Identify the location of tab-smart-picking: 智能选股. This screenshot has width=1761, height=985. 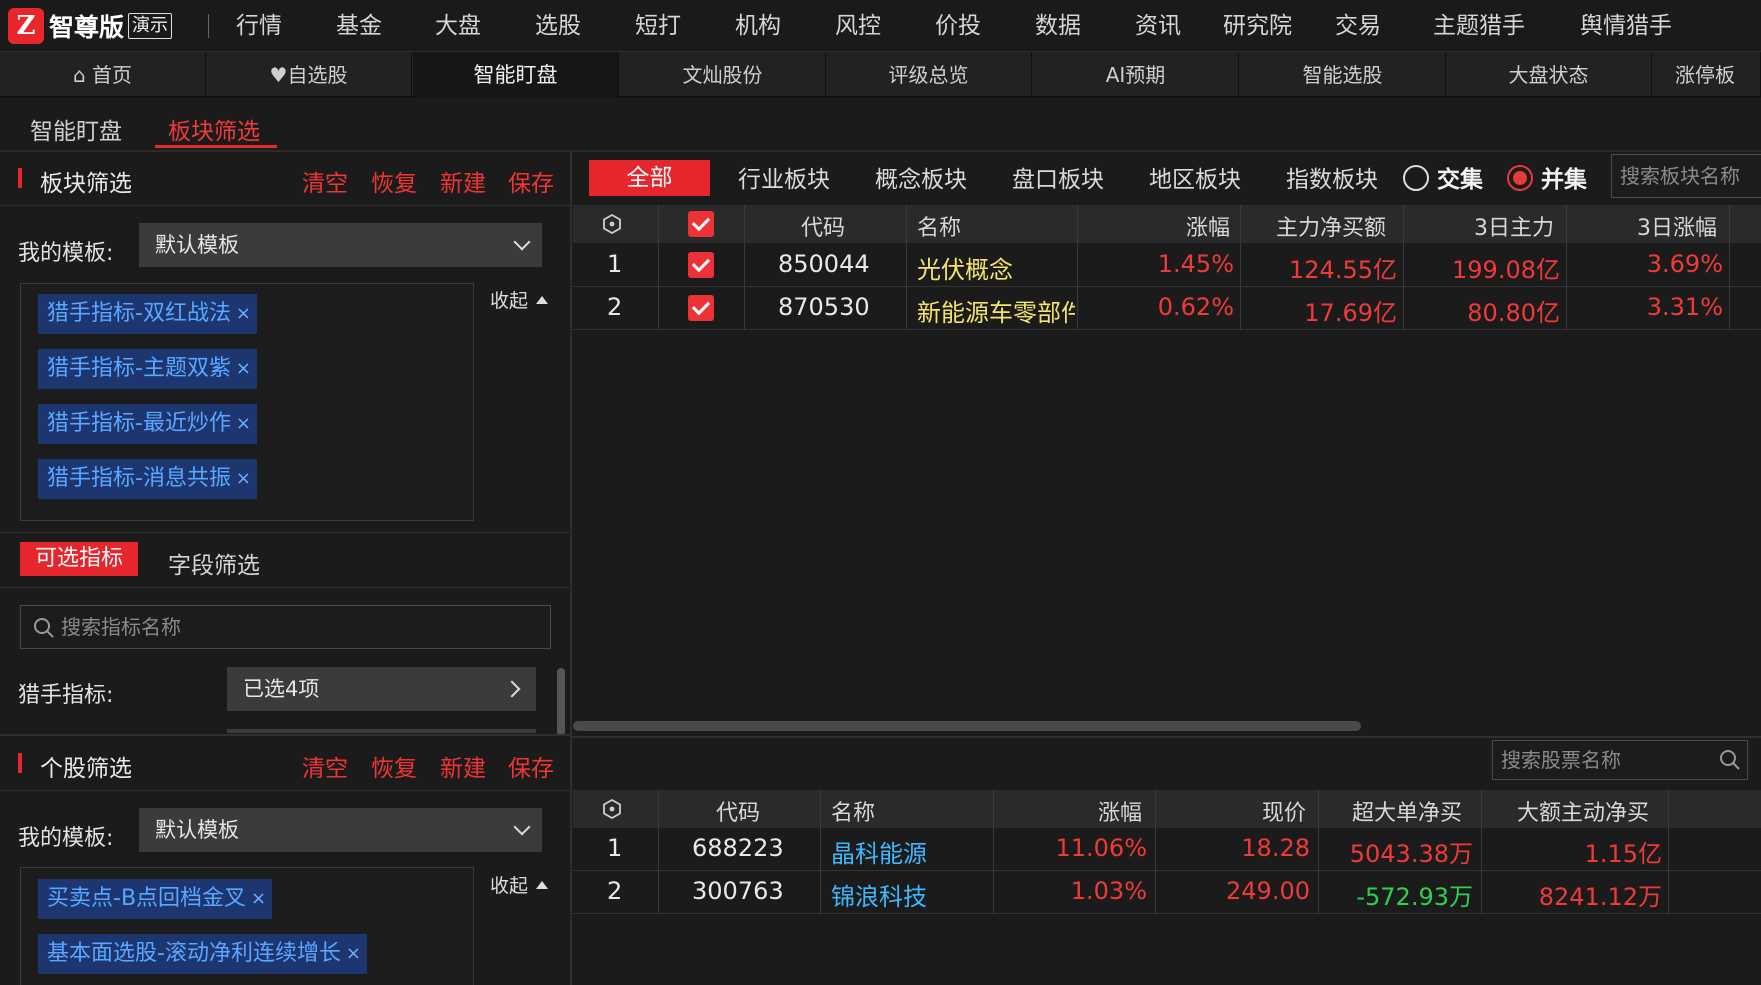
(1343, 75).